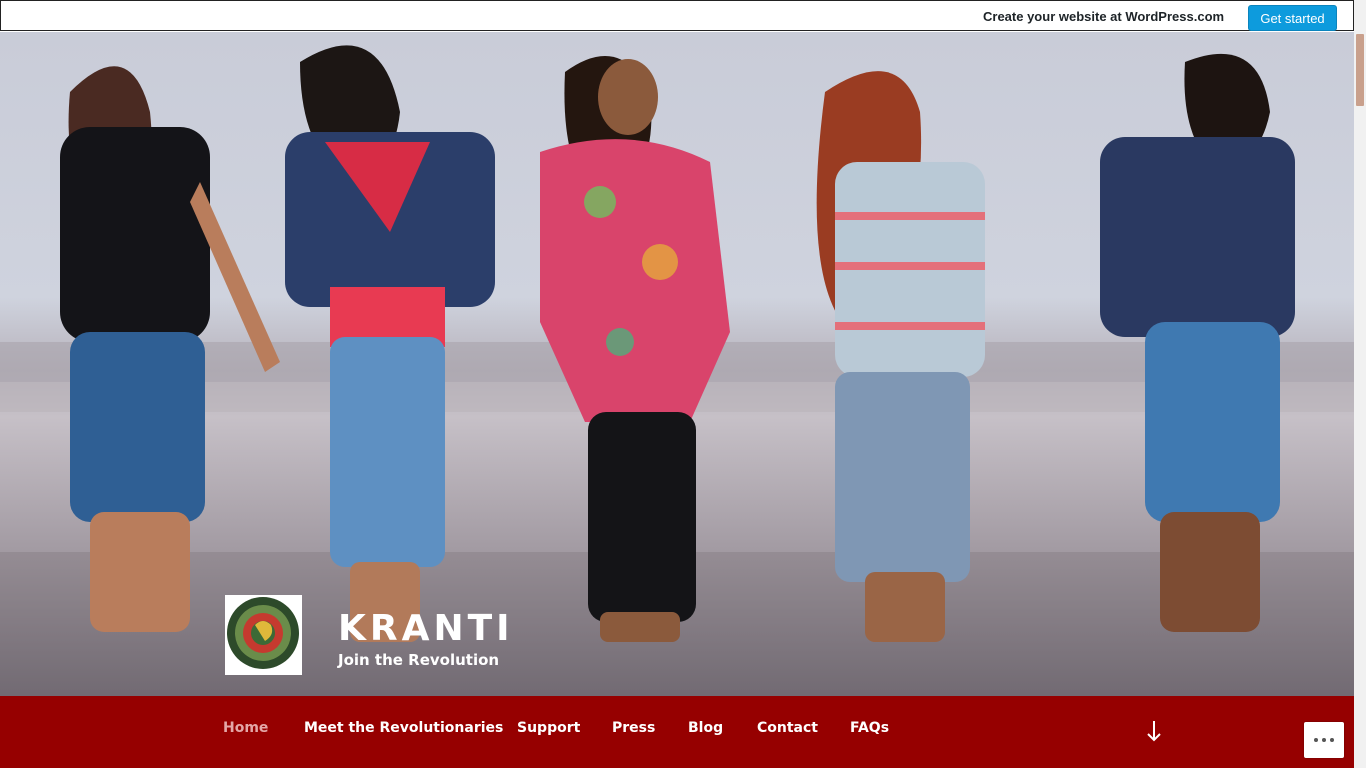  Describe the element at coordinates (1154, 731) in the screenshot. I see `arrow-down-icon` at that location.